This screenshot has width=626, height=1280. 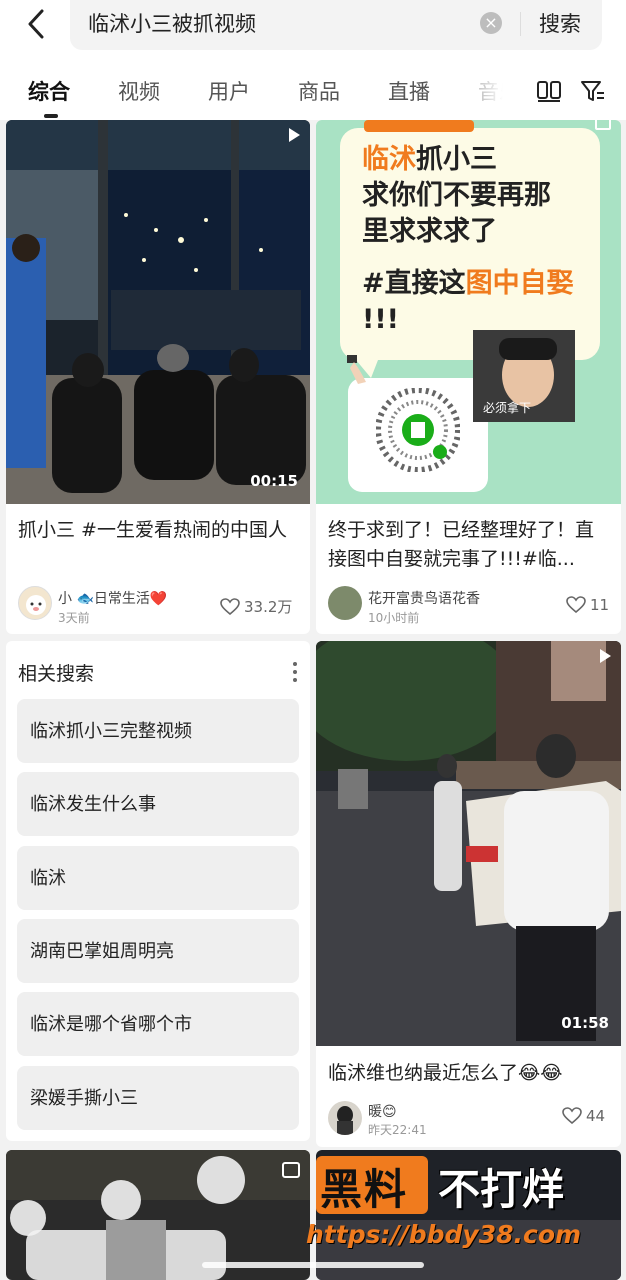 I want to click on related-item: 临沭抓小三完整视频, so click(x=158, y=731).